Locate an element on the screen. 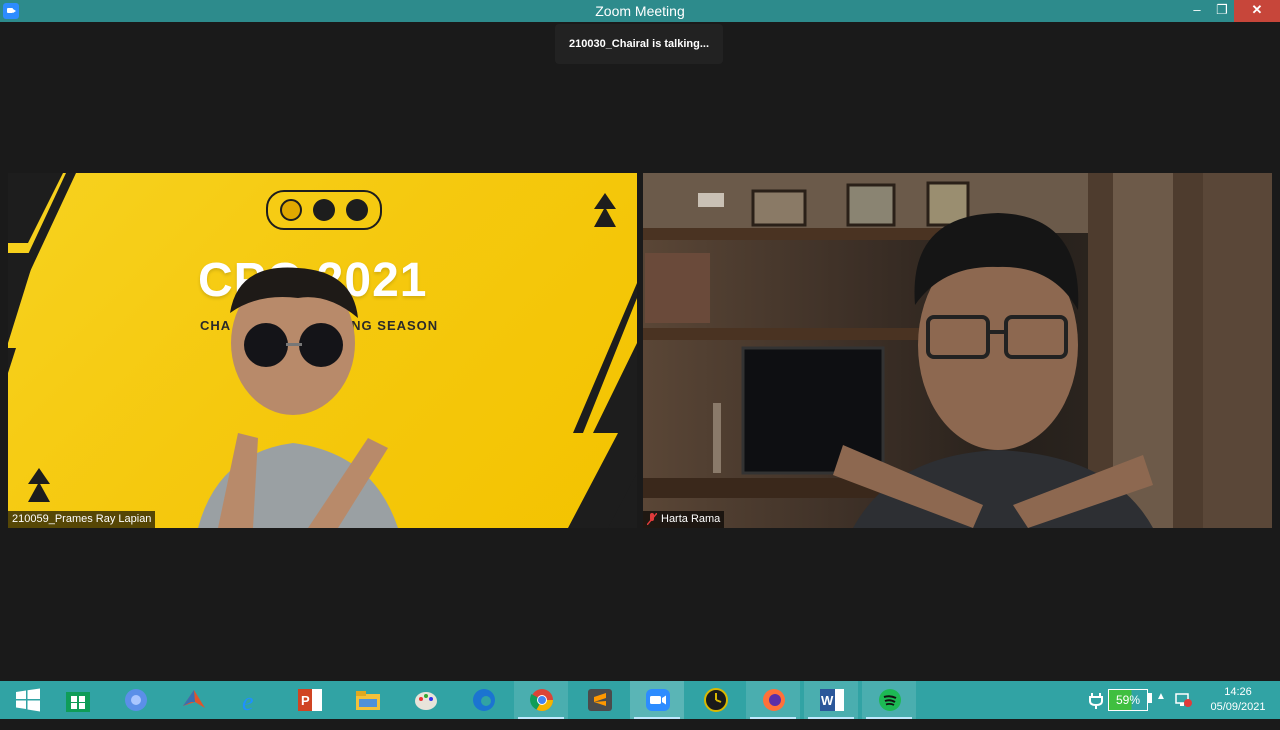 The image size is (1280, 730). taskbar-matlab is located at coordinates (193, 700).